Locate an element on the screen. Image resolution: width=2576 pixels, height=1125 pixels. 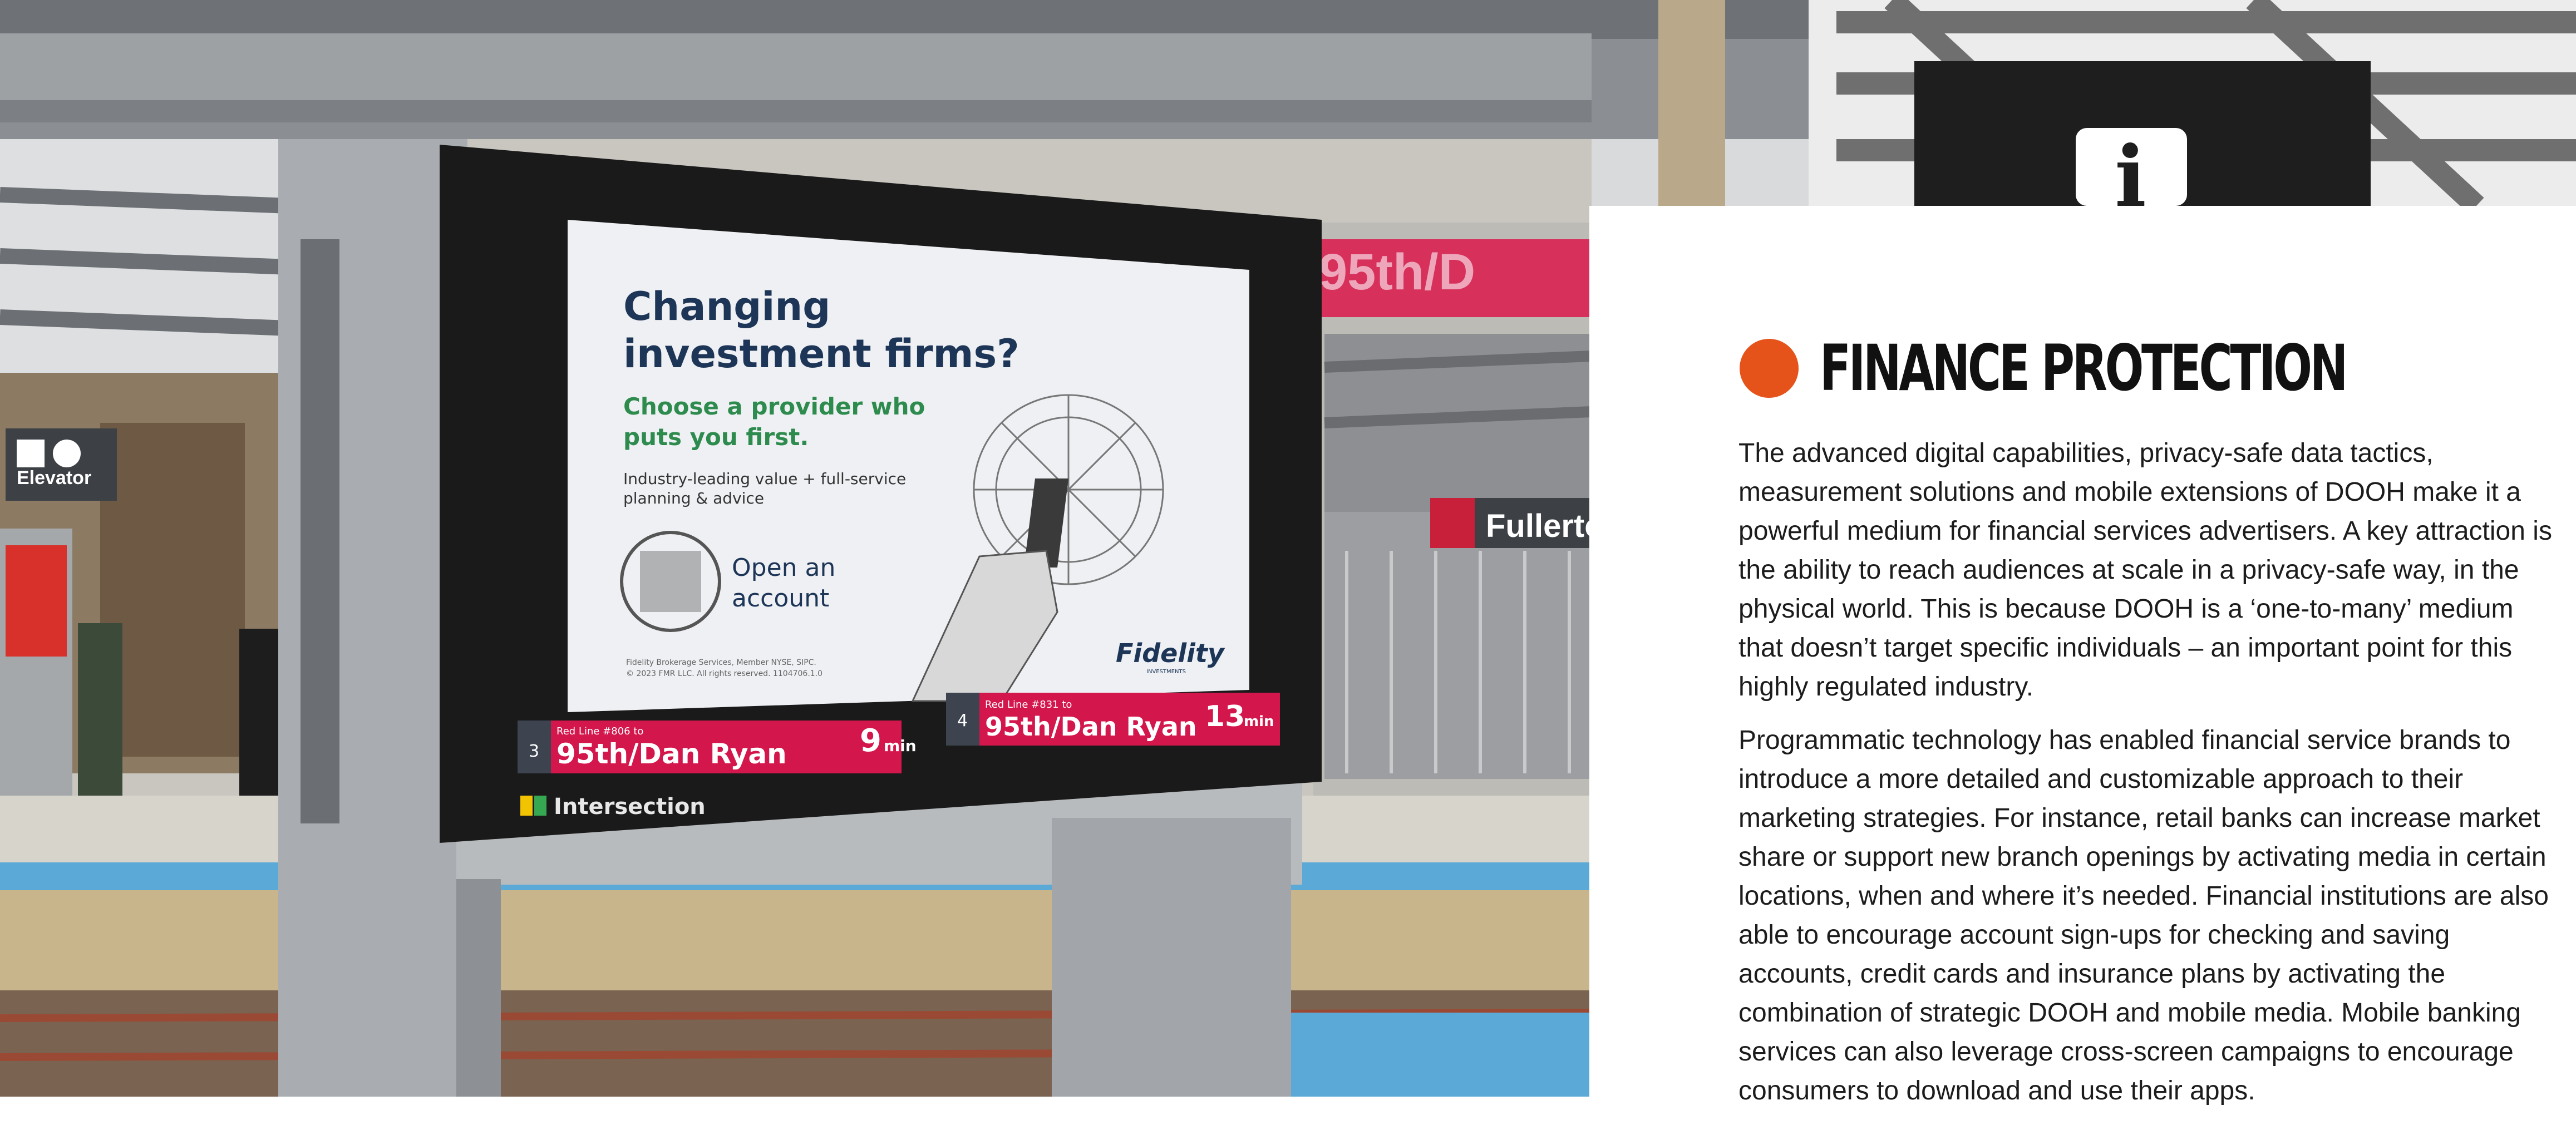
bullet-dot-icon is located at coordinates (1769, 368).